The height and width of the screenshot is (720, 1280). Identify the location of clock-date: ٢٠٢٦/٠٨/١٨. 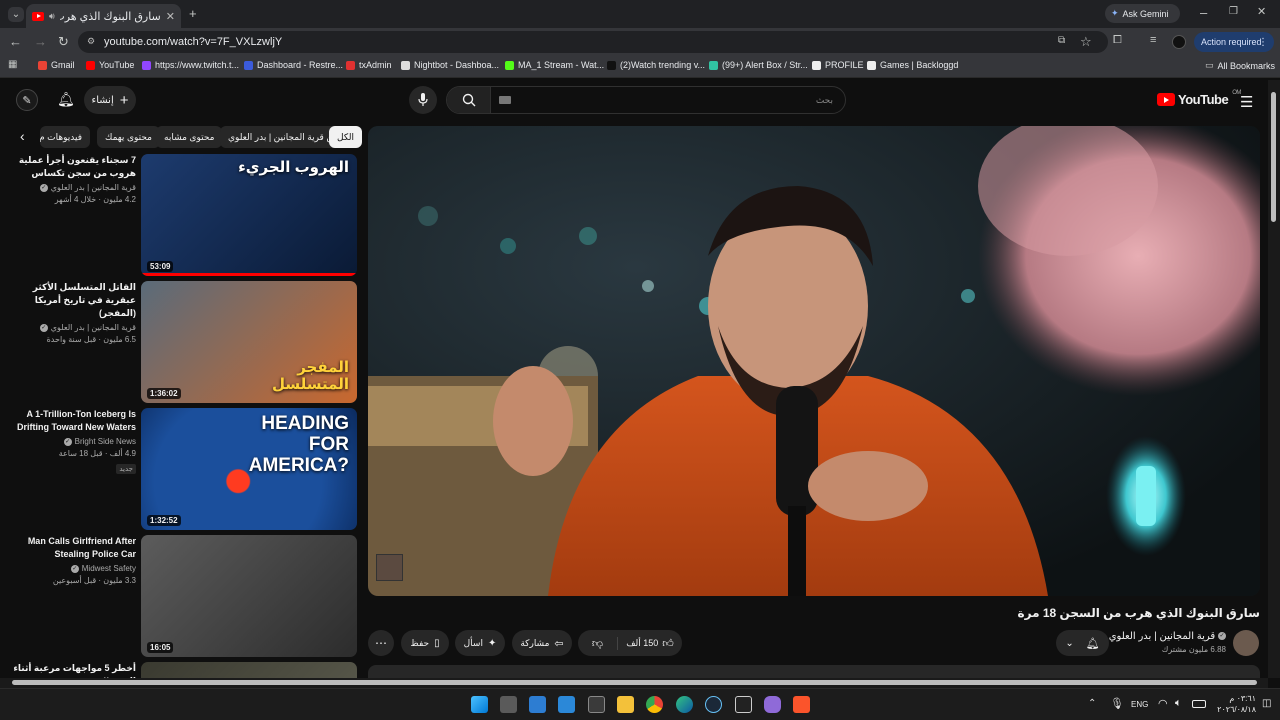
(1234, 709).